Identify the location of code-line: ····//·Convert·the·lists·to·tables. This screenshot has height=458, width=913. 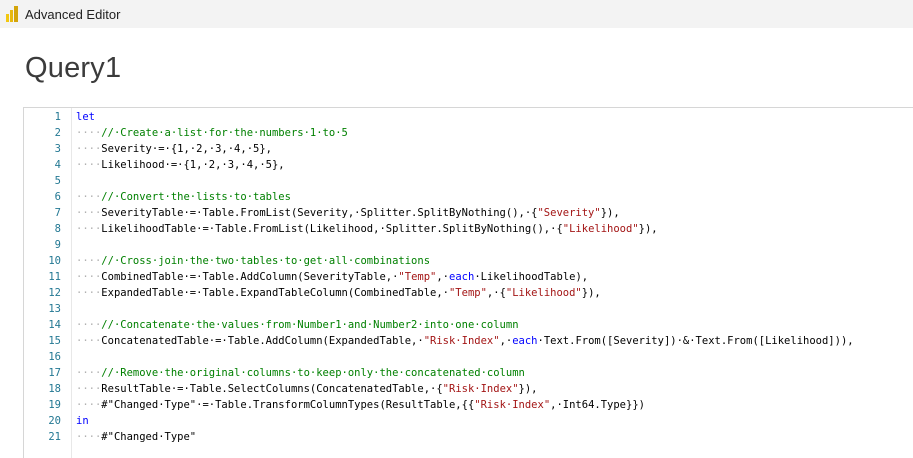
(183, 197).